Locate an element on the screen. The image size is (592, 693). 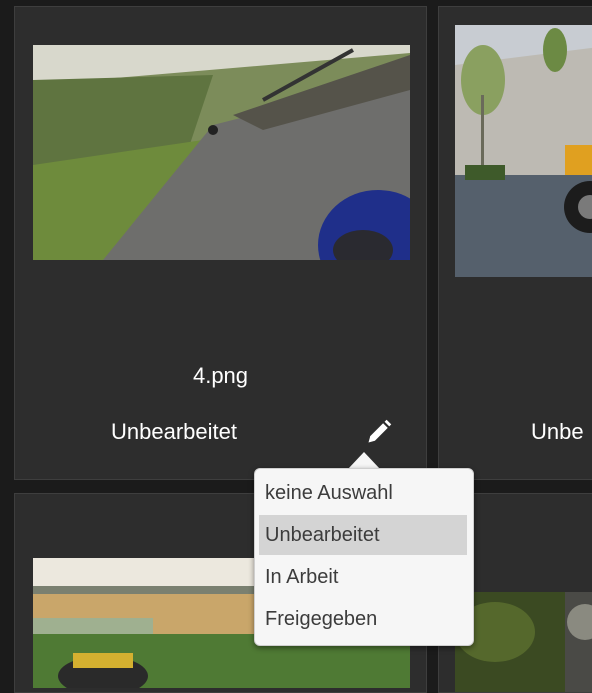
edit-status-button is located at coordinates (379, 432).